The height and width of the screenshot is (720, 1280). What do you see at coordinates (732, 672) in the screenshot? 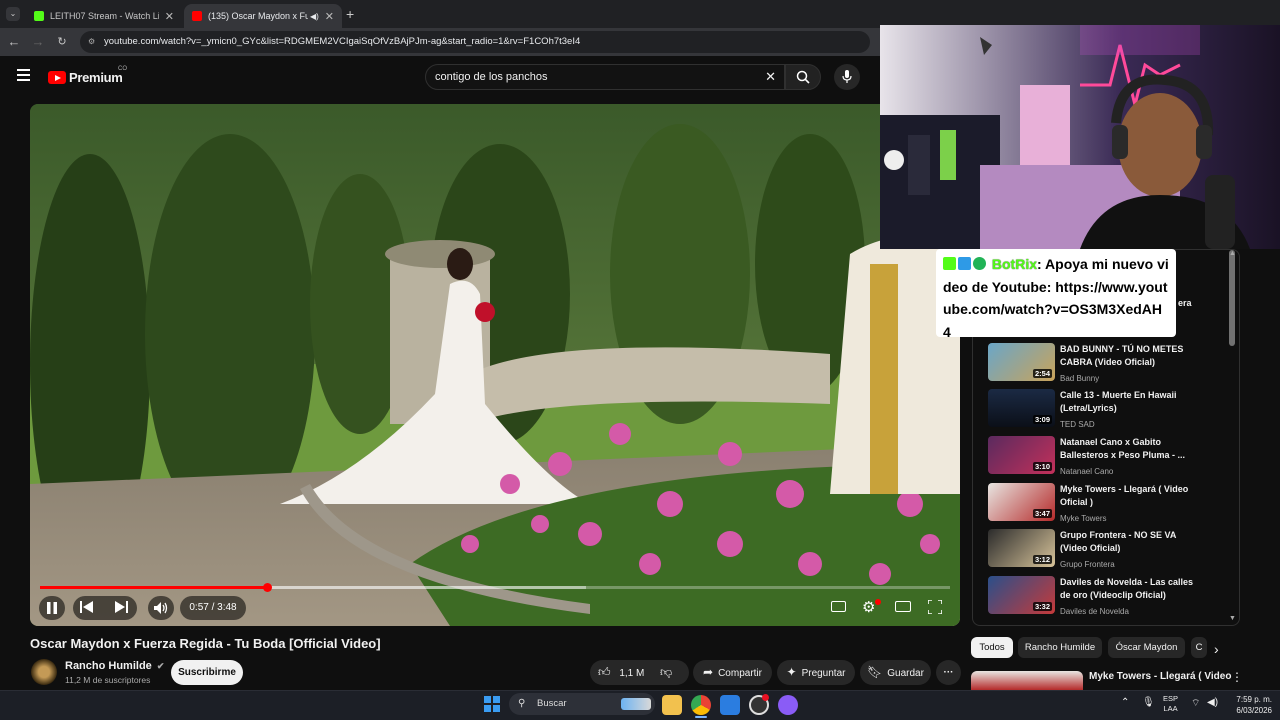
I see `share-button: ➦ Compartir` at bounding box center [732, 672].